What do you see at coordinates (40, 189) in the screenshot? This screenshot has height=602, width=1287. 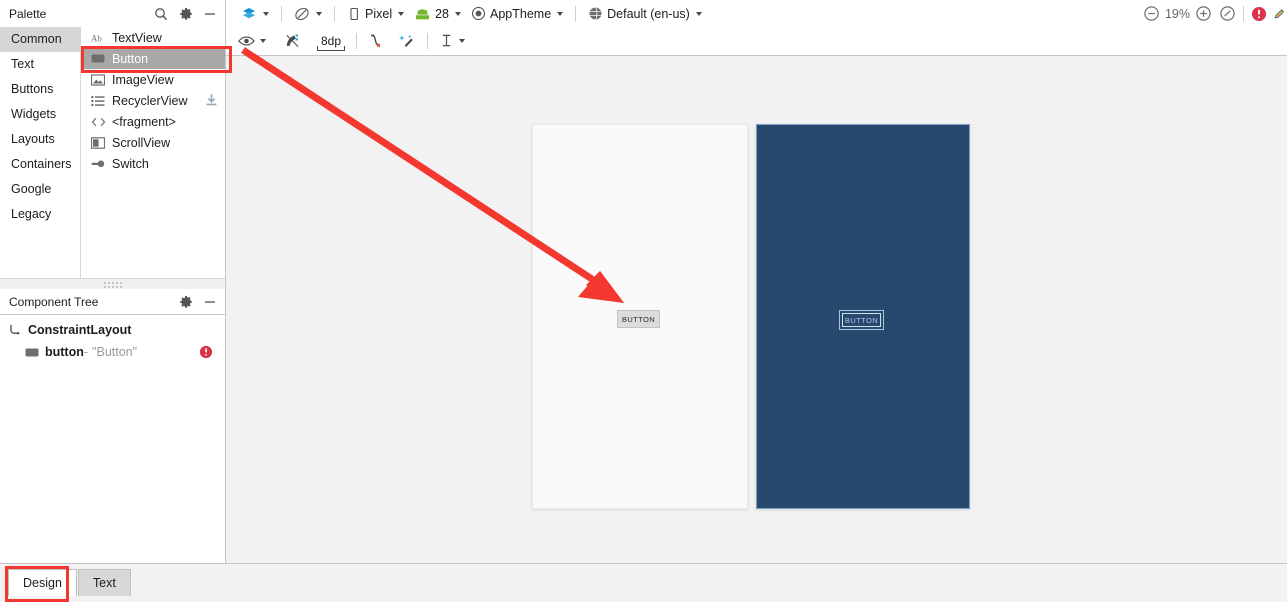 I see `palette-category-google: Google` at bounding box center [40, 189].